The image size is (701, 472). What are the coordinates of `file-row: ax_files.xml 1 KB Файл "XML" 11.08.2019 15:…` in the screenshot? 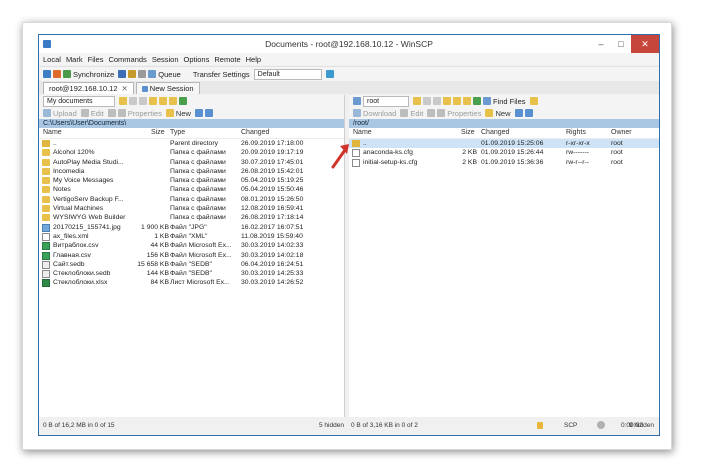 It's located at (191, 236).